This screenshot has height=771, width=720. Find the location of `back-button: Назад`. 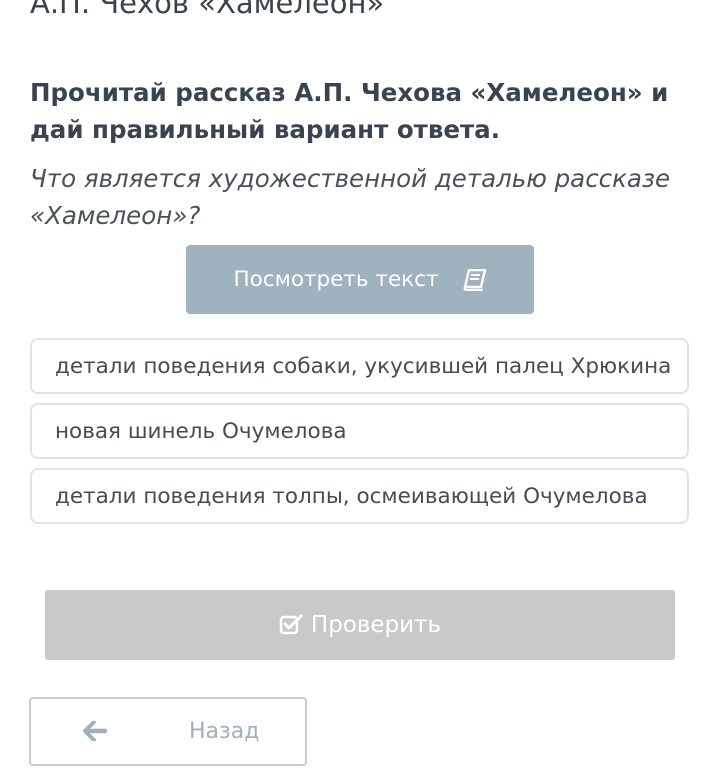

back-button: Назад is located at coordinates (168, 731).